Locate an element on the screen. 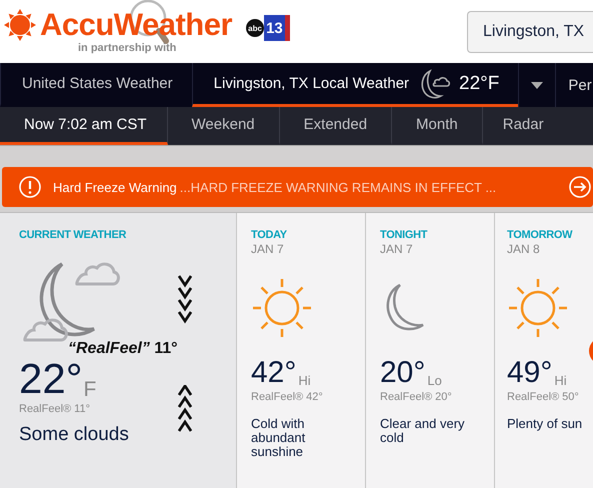 This screenshot has height=488, width=593. card-heading: TOMORROW is located at coordinates (540, 235).